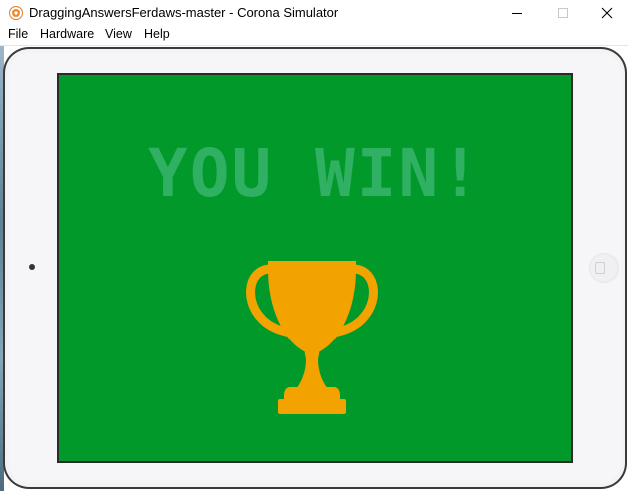 Image resolution: width=628 pixels, height=491 pixels. Describe the element at coordinates (314, 36) in the screenshot. I see `menu-bar: File Hardware View Help` at that location.